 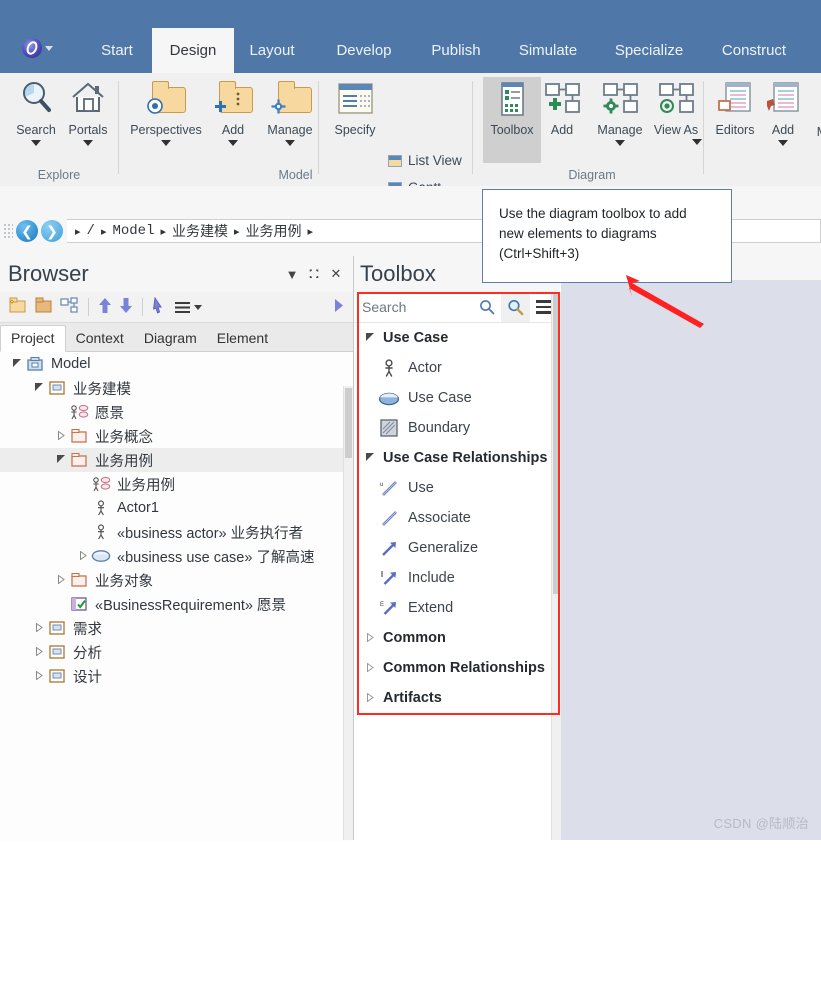 What do you see at coordinates (100, 338) in the screenshot?
I see `browser-tab-context: Context` at bounding box center [100, 338].